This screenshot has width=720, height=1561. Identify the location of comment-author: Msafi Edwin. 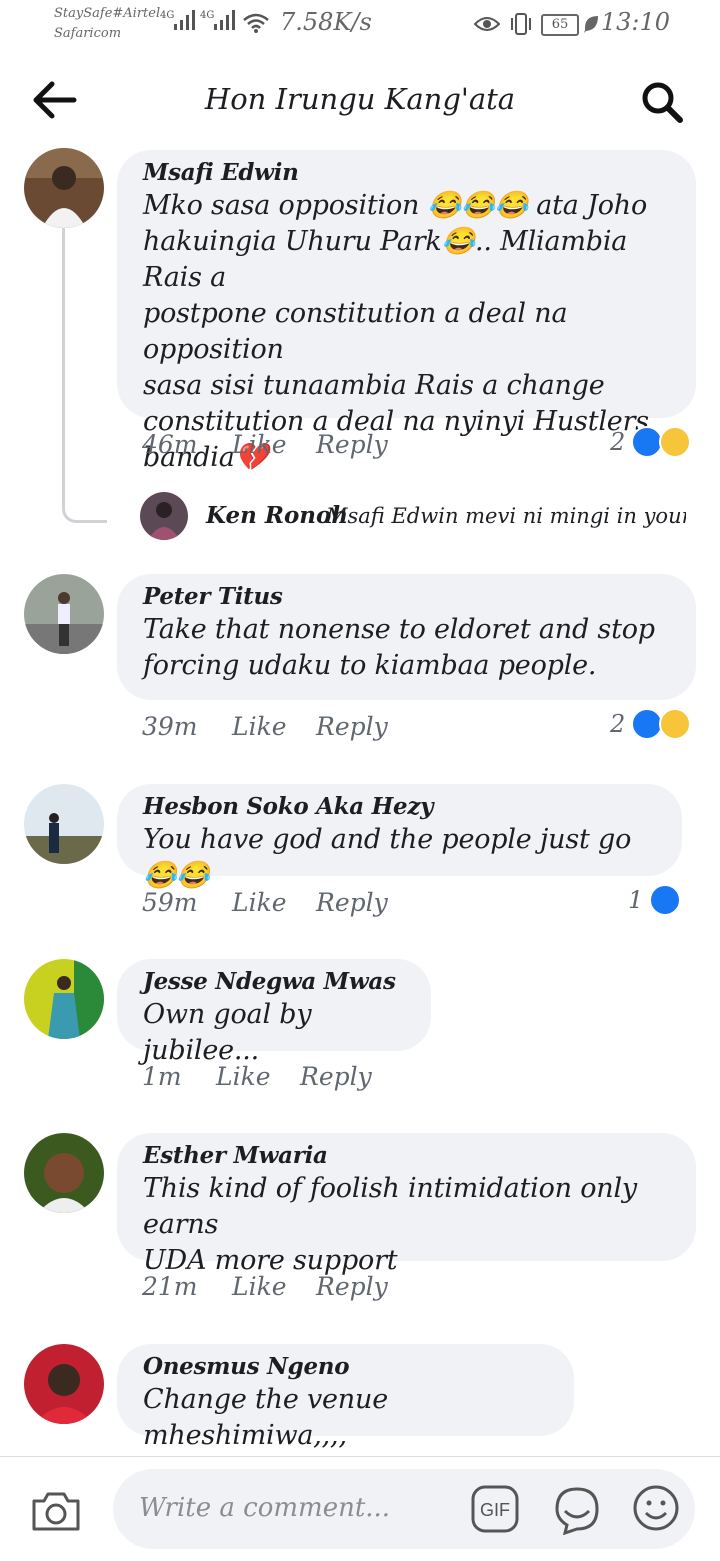
(406, 173).